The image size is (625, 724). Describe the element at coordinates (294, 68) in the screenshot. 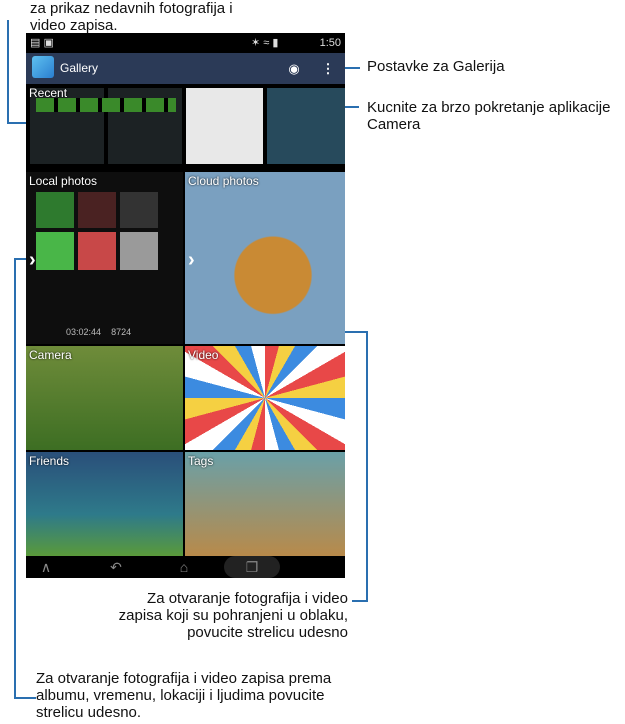

I see `camera-icon: ◉` at that location.